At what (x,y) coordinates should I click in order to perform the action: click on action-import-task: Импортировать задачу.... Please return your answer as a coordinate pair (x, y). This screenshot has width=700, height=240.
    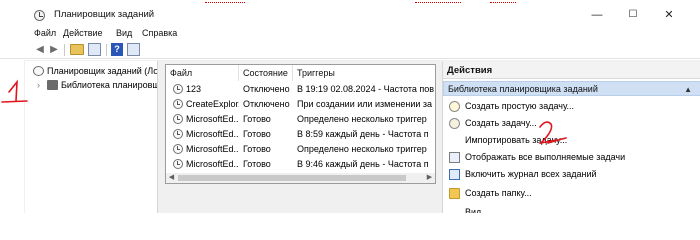
    Looking at the image, I should click on (571, 140).